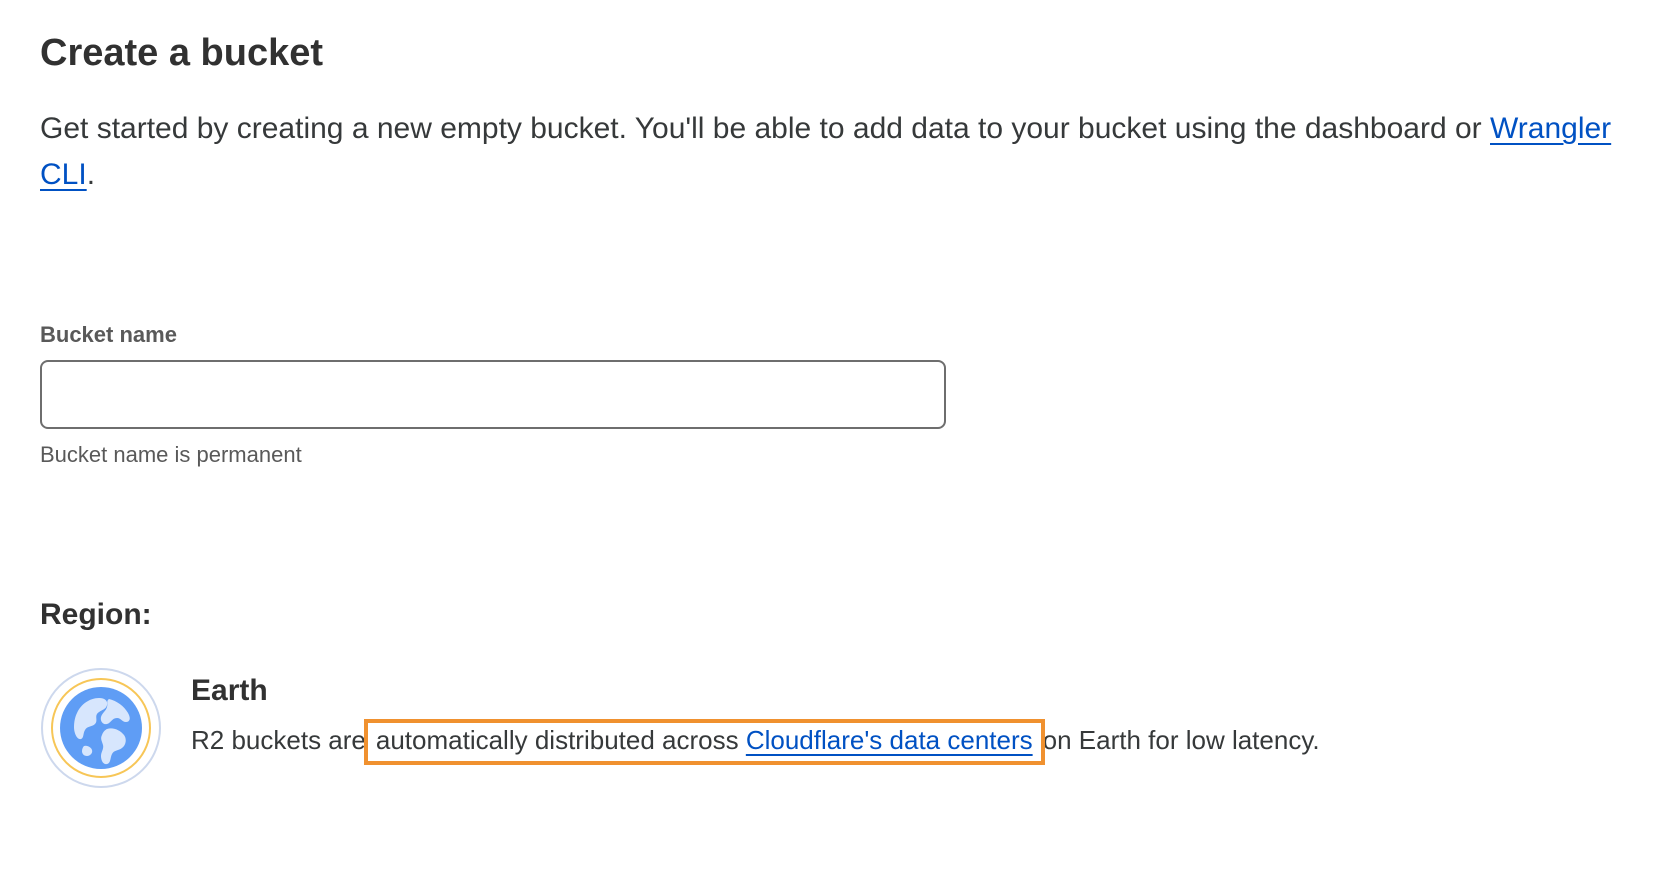 Image resolution: width=1660 pixels, height=892 pixels. I want to click on bucket-name-help: Bucket name is permanent, so click(171, 454).